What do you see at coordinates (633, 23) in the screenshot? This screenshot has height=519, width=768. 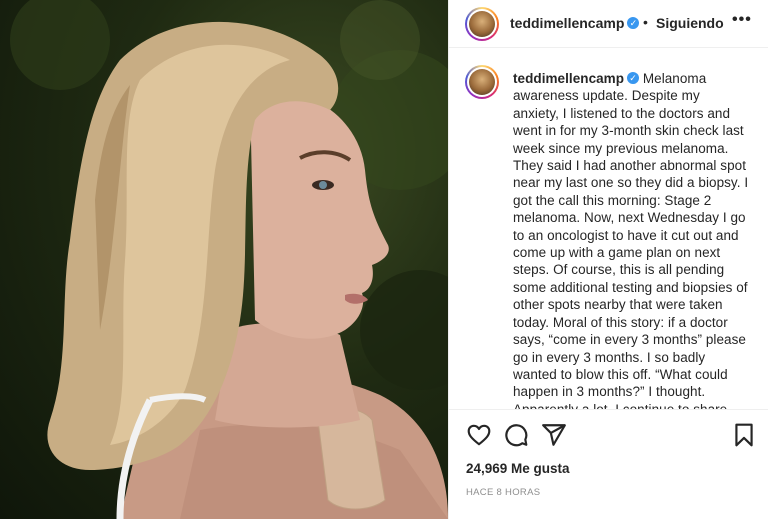 I see `verified-badge-icon: ✓` at bounding box center [633, 23].